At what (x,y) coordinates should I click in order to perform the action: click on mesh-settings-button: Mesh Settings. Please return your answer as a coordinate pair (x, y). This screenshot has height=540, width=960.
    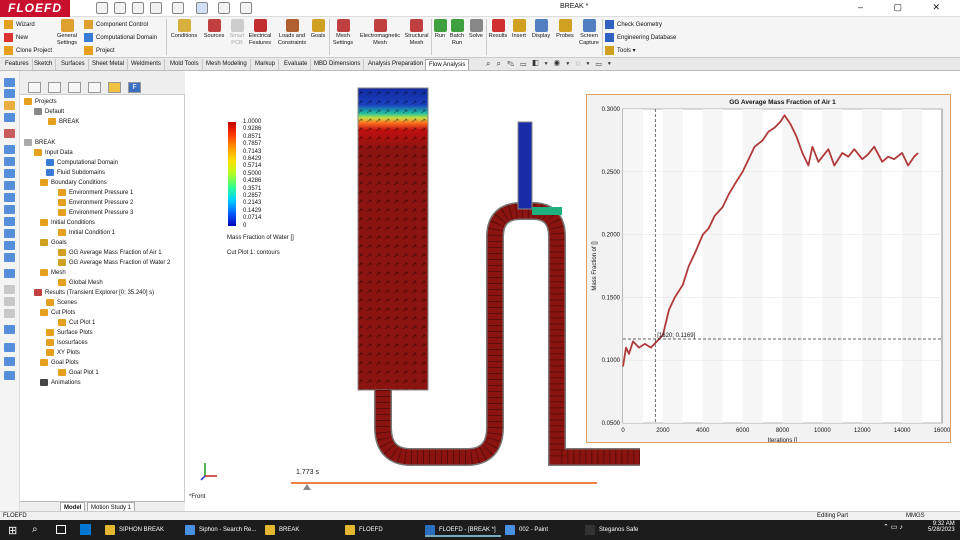
    Looking at the image, I should click on (343, 32).